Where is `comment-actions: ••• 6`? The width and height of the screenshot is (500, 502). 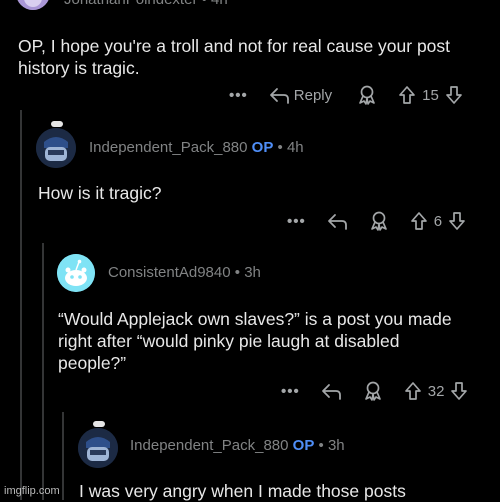
comment-actions: ••• 6 is located at coordinates (376, 221).